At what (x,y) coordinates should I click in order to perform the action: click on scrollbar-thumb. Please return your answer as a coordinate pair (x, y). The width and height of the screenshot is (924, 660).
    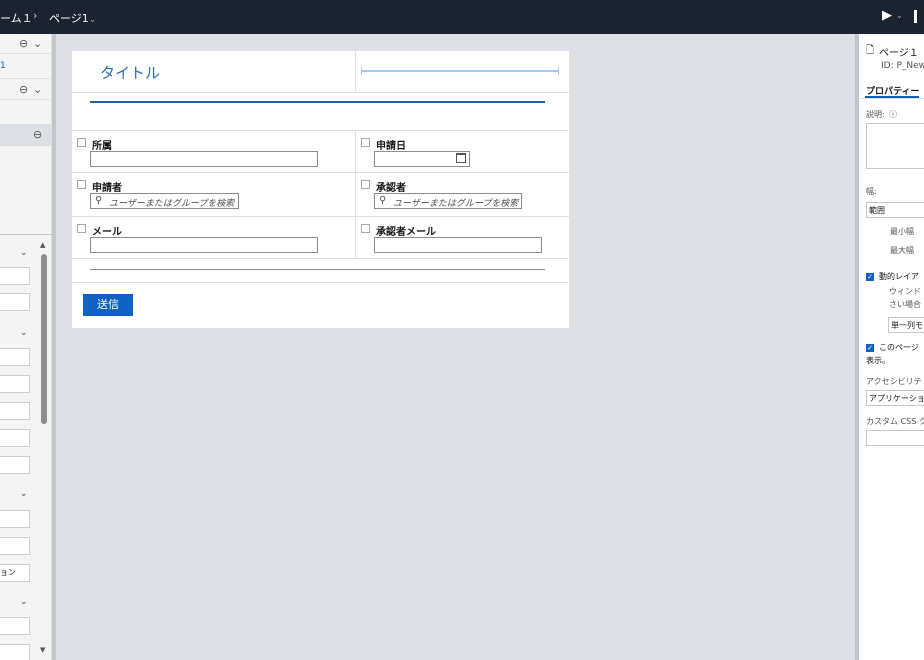
    Looking at the image, I should click on (44, 339).